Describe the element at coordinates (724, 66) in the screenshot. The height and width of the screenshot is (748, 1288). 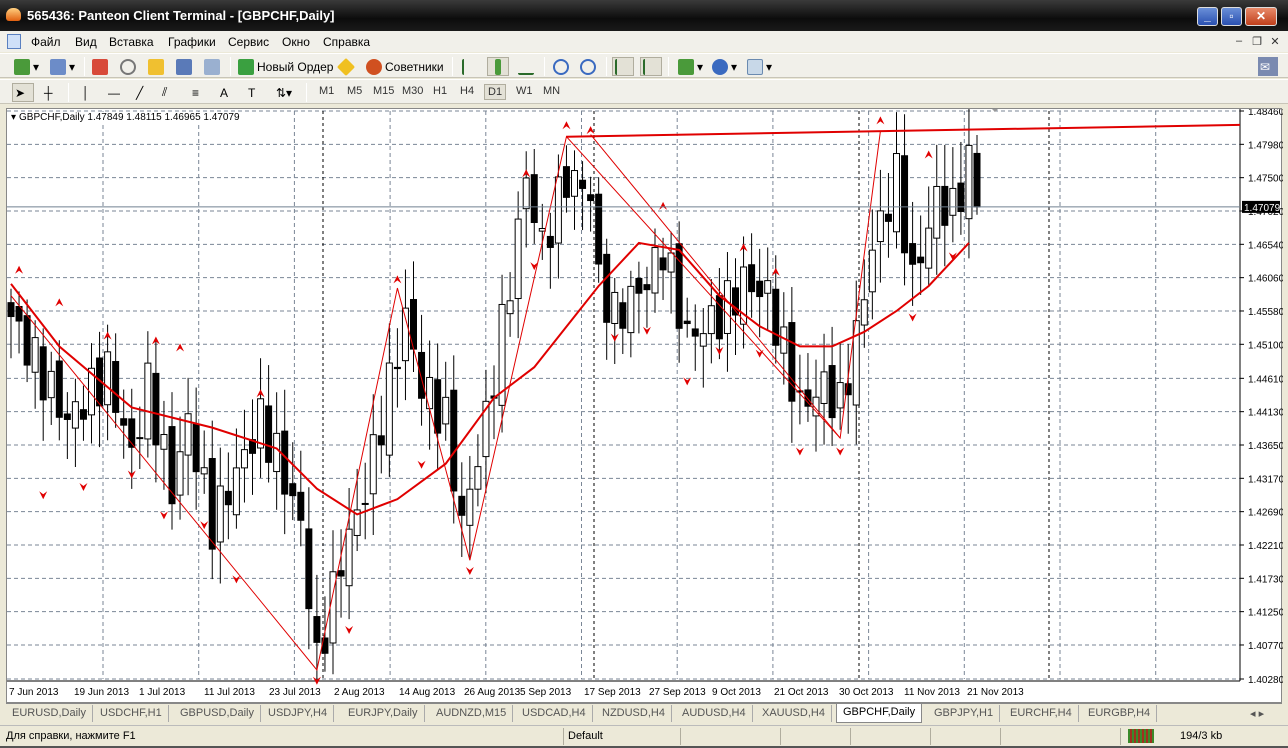
I see `periods-button: ▾` at that location.